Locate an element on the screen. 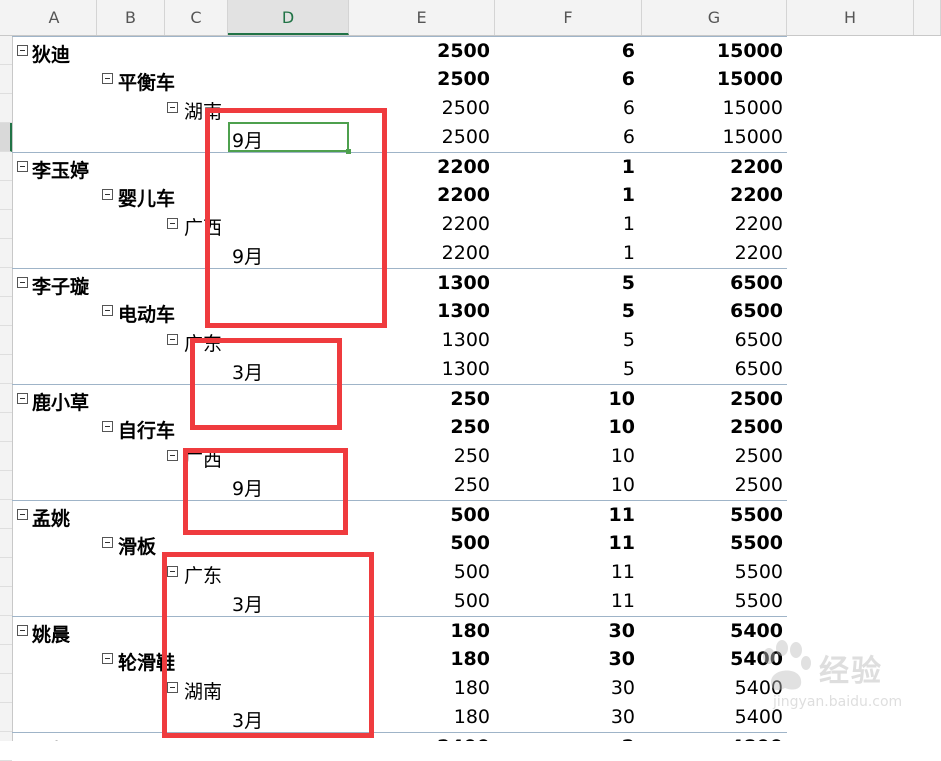 The width and height of the screenshot is (941, 761). pivot-row-salesperson: 孟姚 500 11 5500 is located at coordinates (399, 515).